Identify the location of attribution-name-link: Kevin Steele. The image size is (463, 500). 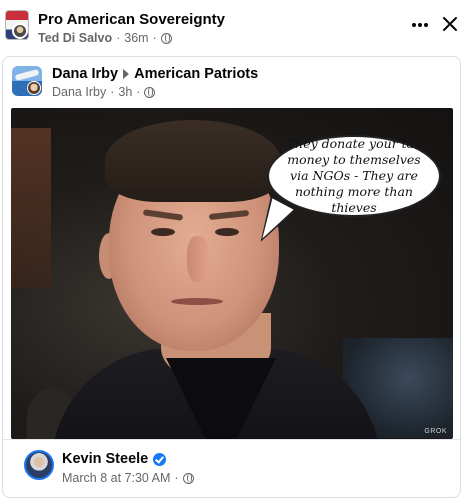
(105, 459).